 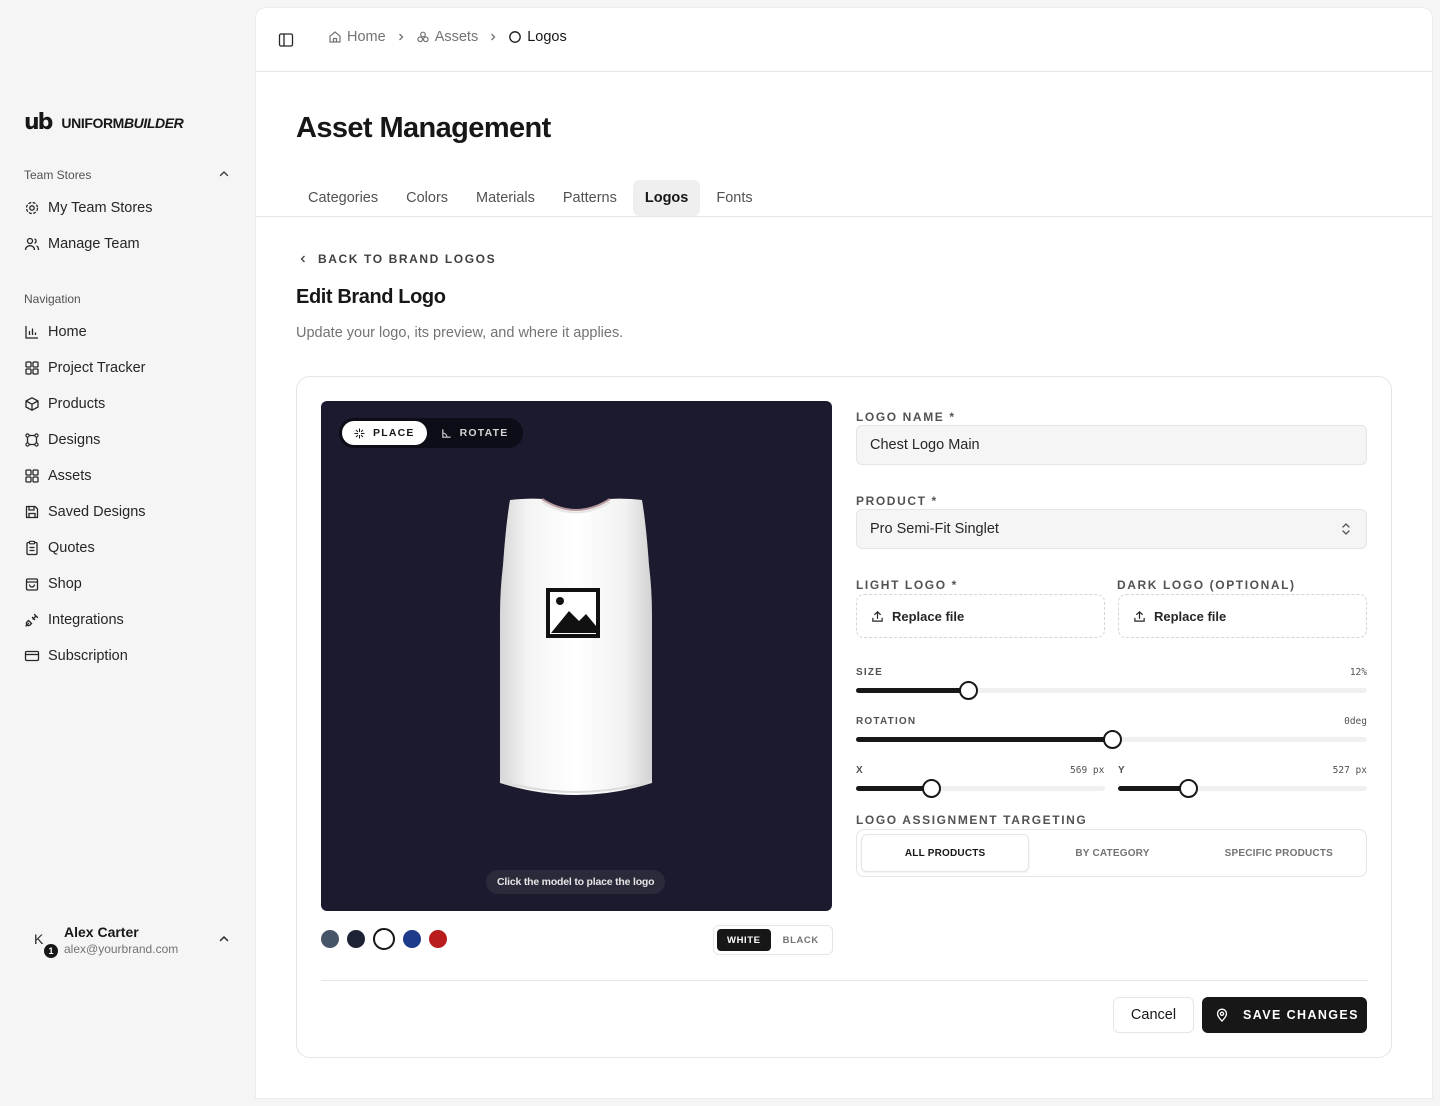 I want to click on sidebar-item-products: Products, so click(x=64, y=404).